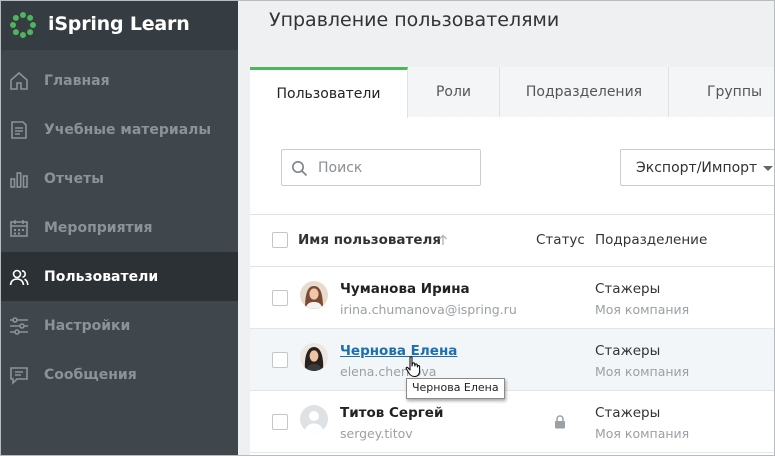  Describe the element at coordinates (329, 92) in the screenshot. I see `tab-users: Пользователи` at that location.